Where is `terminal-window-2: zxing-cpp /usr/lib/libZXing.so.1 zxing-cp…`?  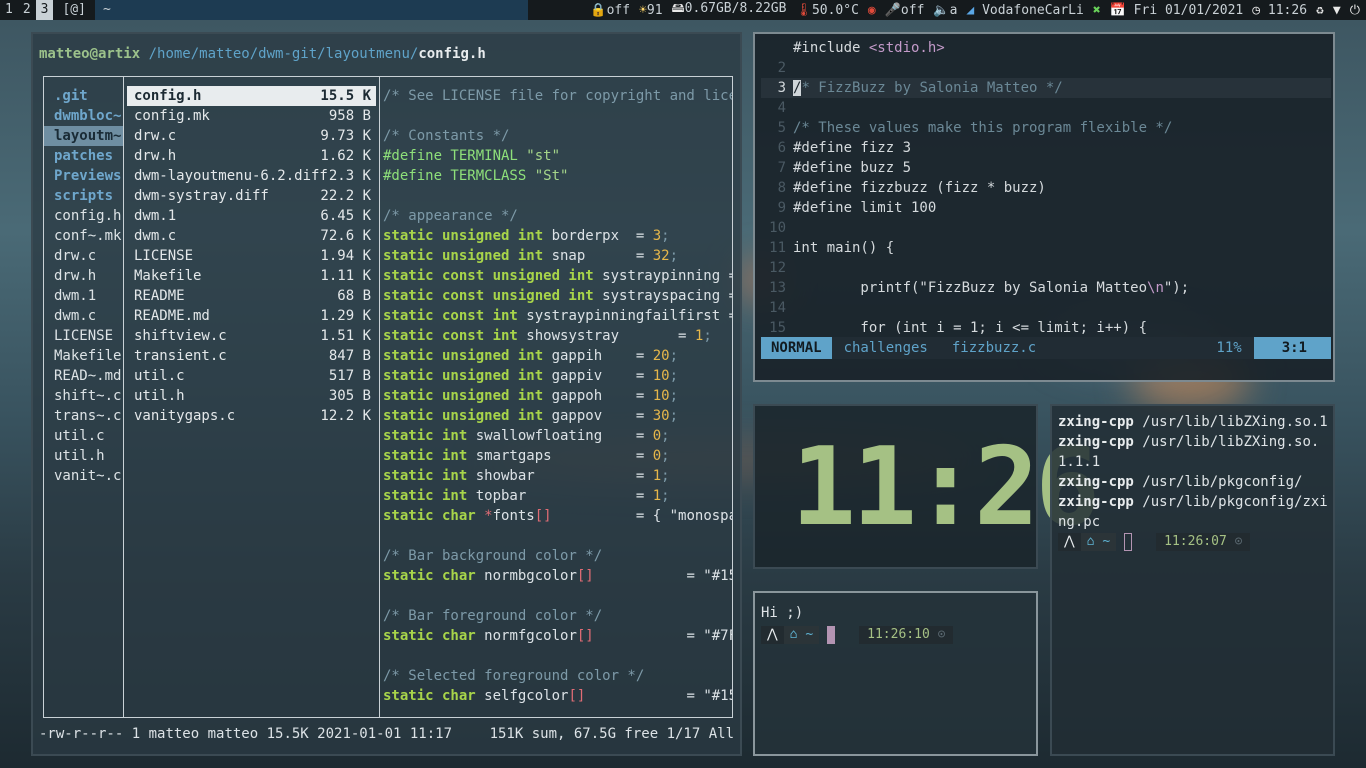 terminal-window-2: zxing-cpp /usr/lib/libZXing.so.1 zxing-cp… is located at coordinates (1192, 580).